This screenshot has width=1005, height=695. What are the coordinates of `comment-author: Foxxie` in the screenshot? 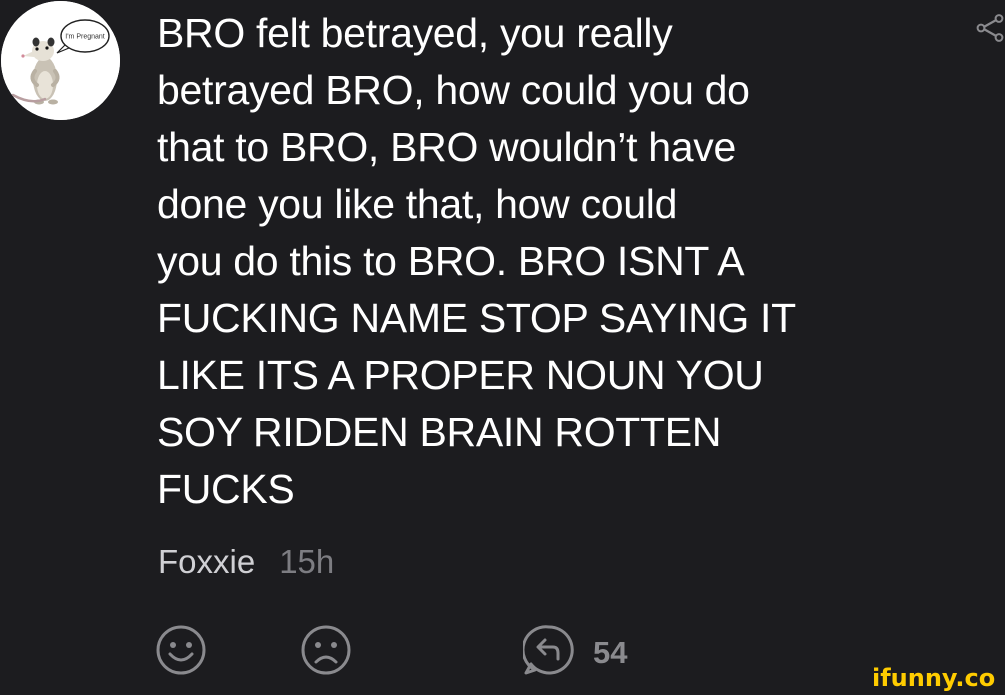 It's located at (206, 561).